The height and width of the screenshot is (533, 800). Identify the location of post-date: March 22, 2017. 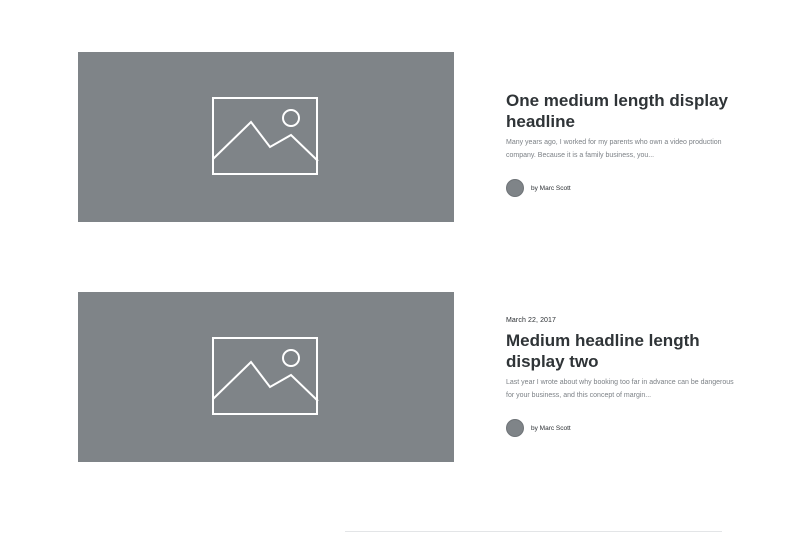
(531, 320).